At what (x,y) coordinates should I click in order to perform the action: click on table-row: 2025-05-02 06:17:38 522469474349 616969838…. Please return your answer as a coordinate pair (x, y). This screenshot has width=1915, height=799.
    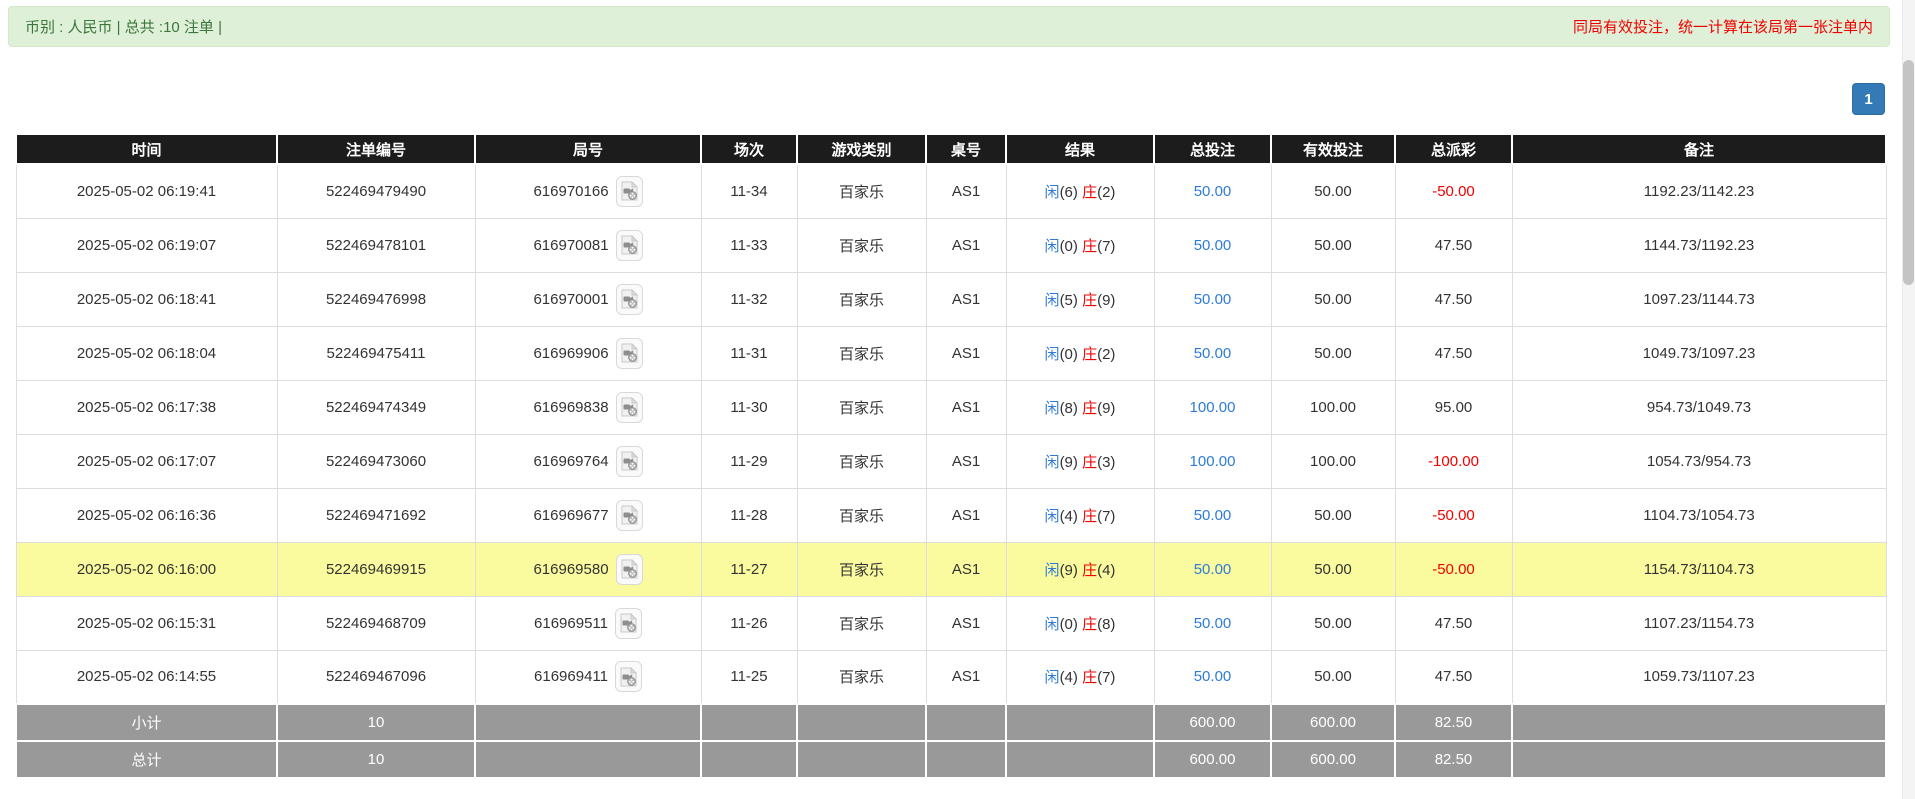
    Looking at the image, I should click on (951, 407).